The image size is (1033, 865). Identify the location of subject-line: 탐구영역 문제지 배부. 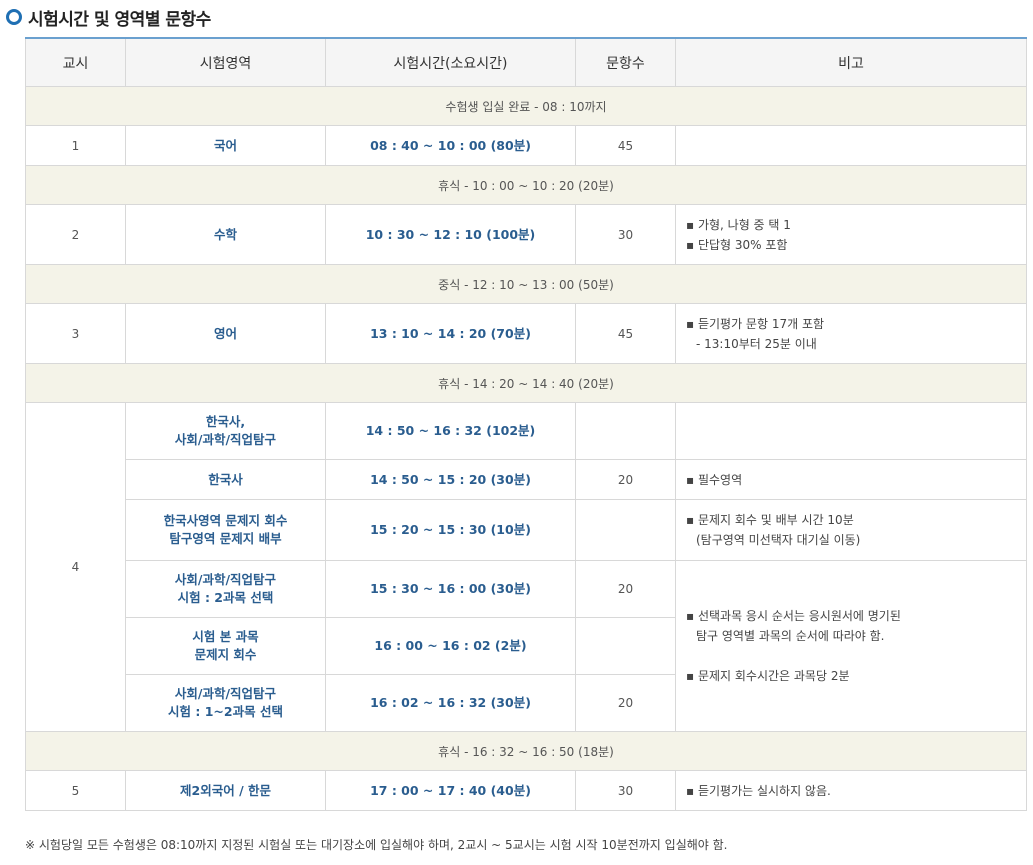
(225, 538).